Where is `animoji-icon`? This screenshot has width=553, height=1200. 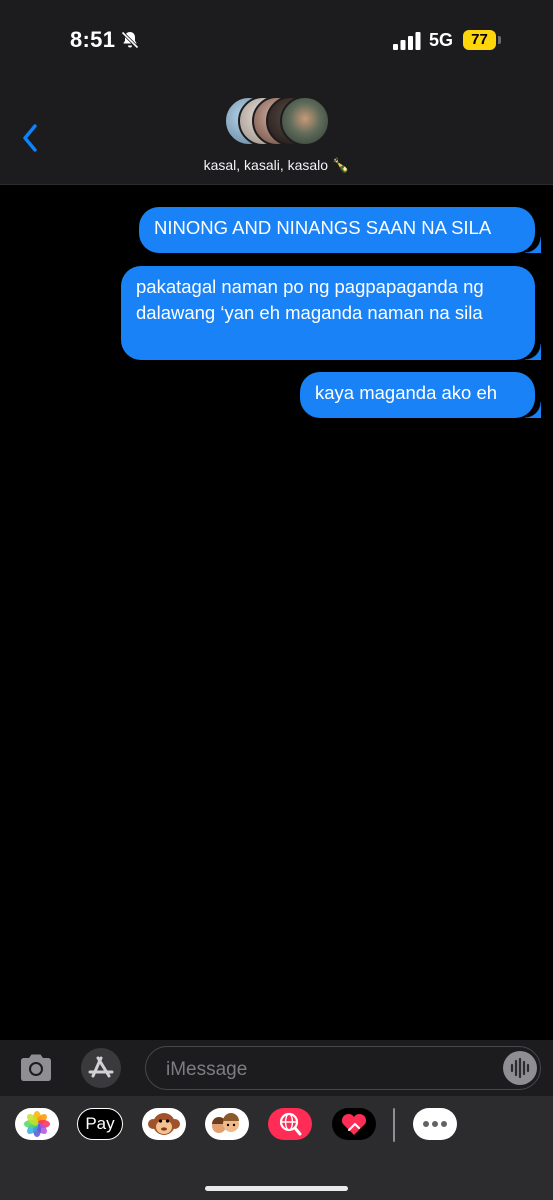
animoji-icon is located at coordinates (164, 1124).